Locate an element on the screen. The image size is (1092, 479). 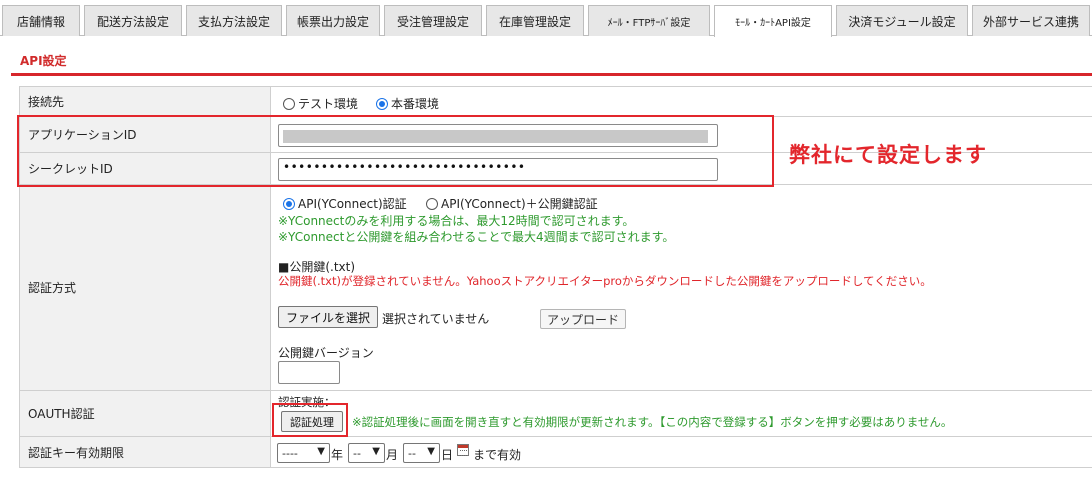
day-unit: 日 is located at coordinates (447, 455).